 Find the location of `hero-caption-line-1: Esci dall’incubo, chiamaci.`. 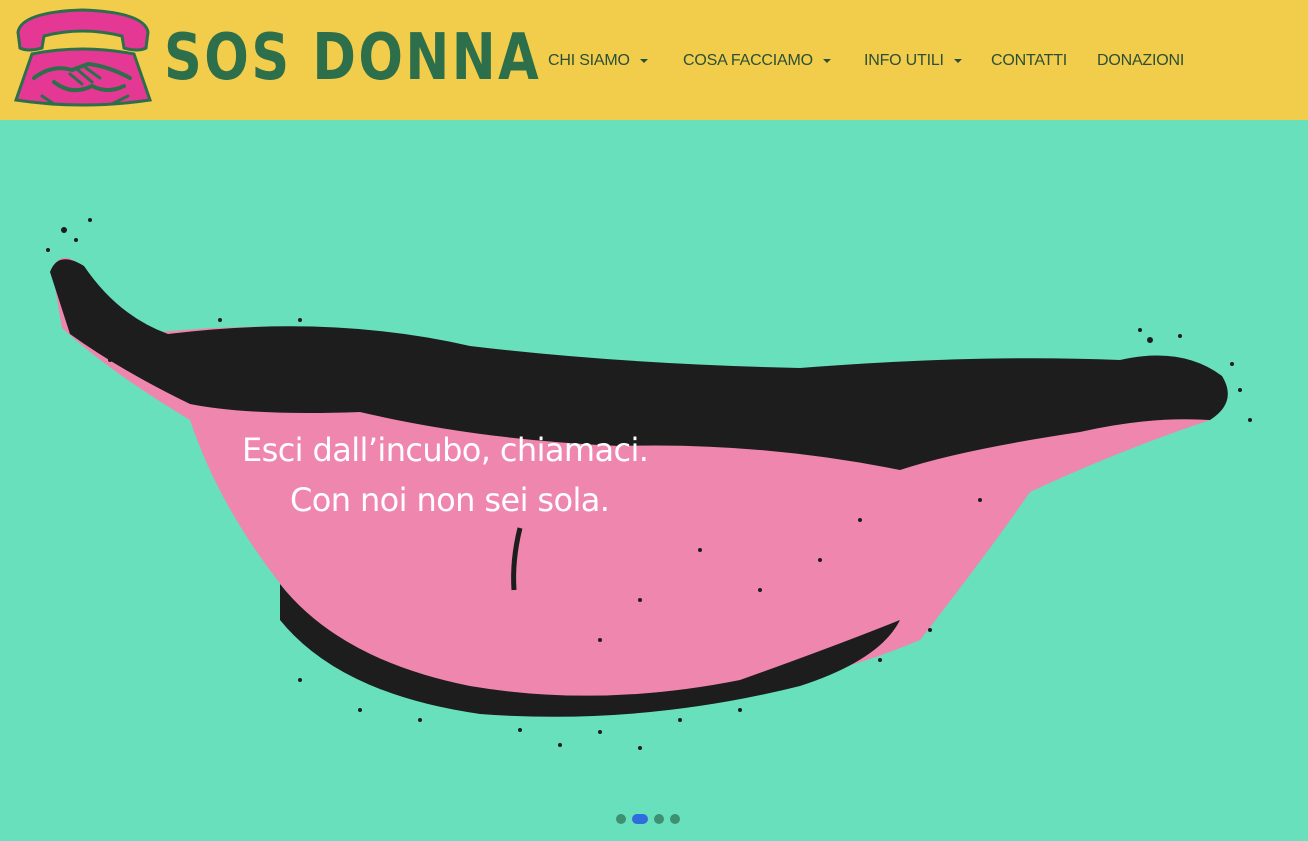

hero-caption-line-1: Esci dall’incubo, chiamaci. is located at coordinates (445, 450).